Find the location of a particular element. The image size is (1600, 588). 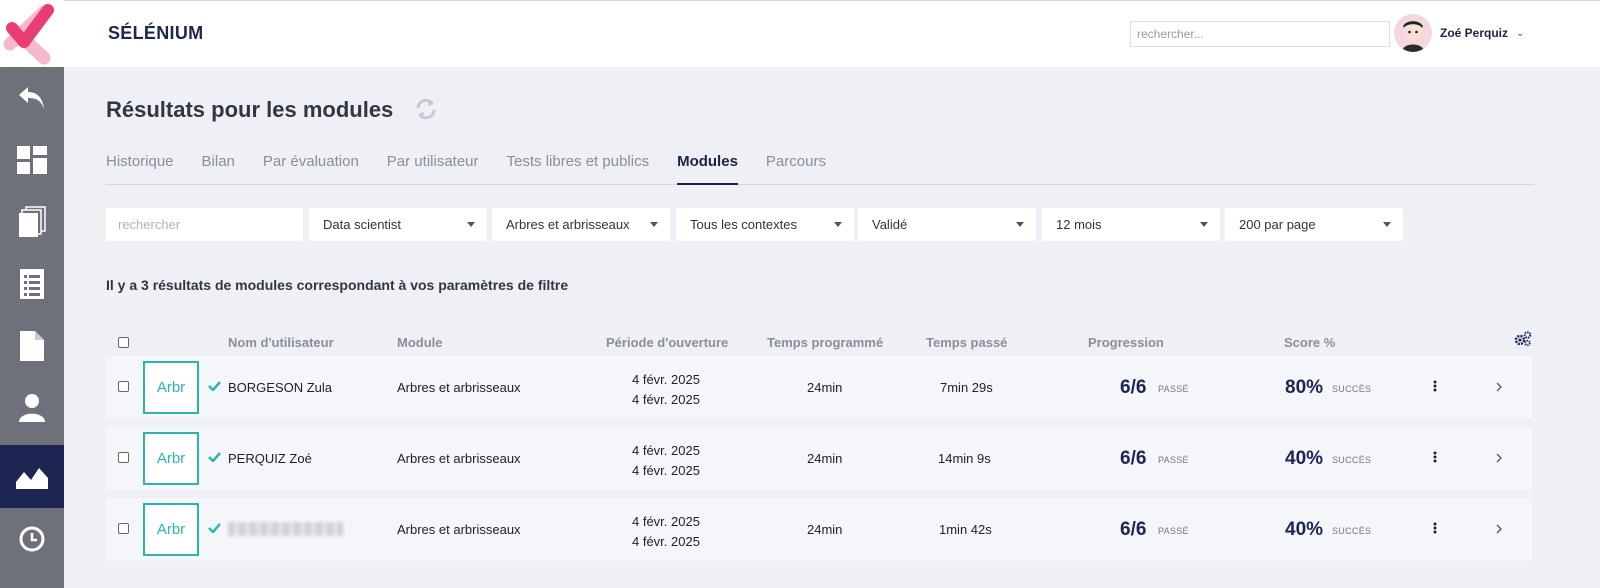

app-logo is located at coordinates (32, 33).